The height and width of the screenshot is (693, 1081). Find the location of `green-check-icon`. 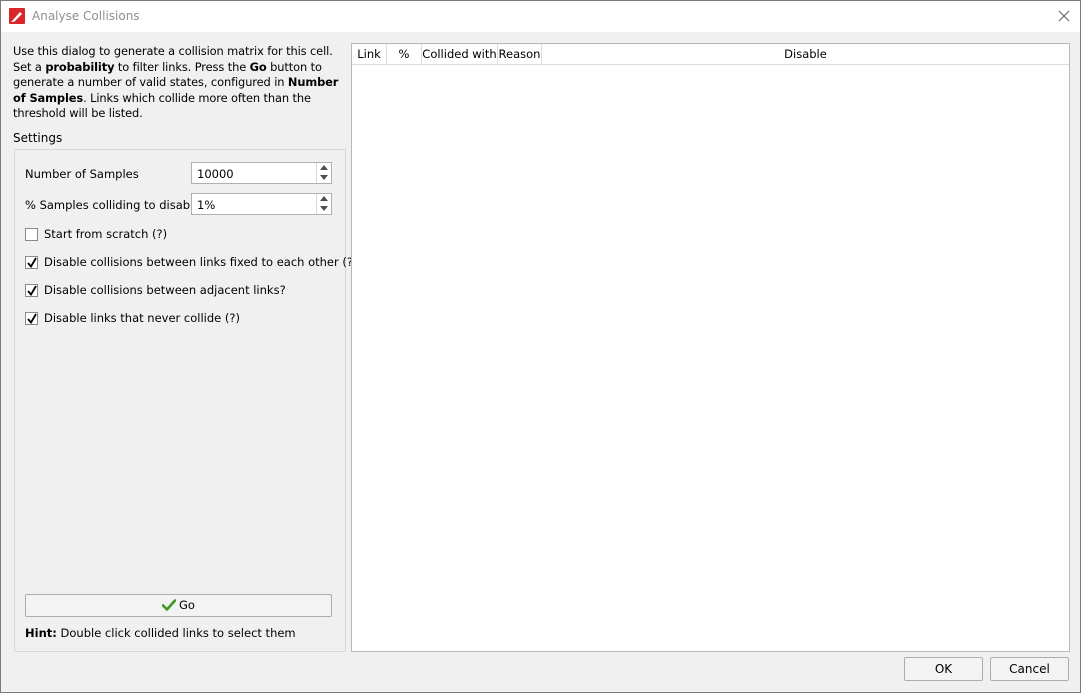

green-check-icon is located at coordinates (169, 605).